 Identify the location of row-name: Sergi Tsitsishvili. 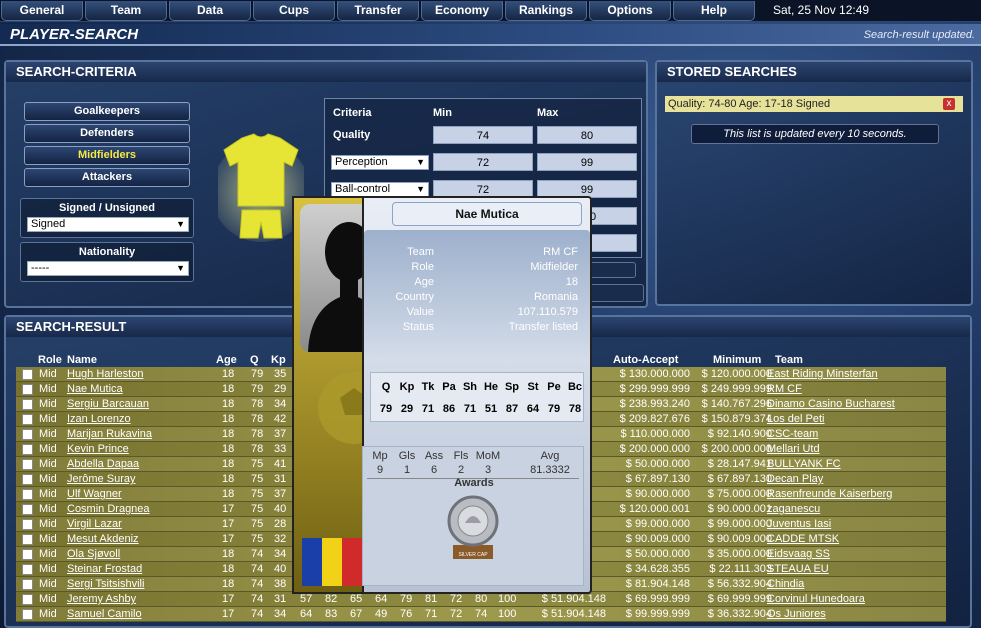
(105, 584).